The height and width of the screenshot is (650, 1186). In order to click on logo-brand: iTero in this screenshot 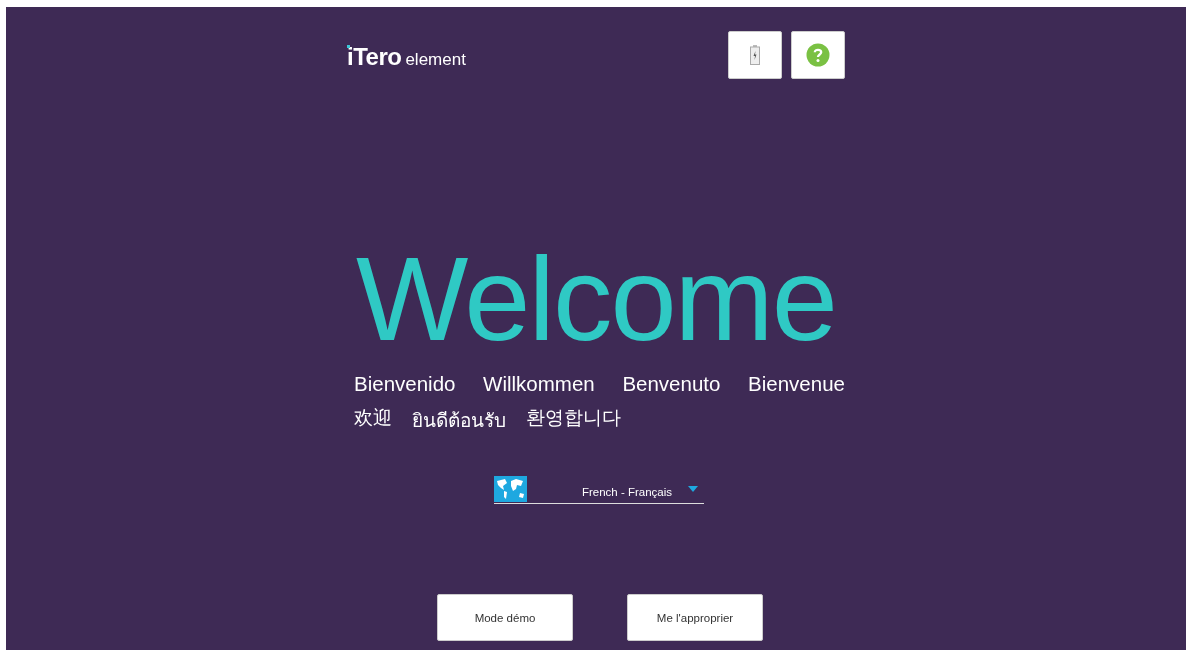, I will do `click(374, 57)`.